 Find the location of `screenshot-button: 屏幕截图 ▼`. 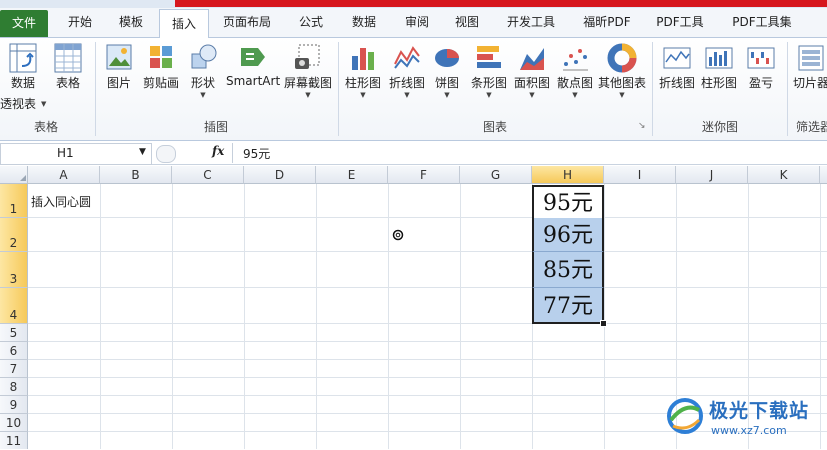

screenshot-button: 屏幕截图 ▼ is located at coordinates (308, 70).